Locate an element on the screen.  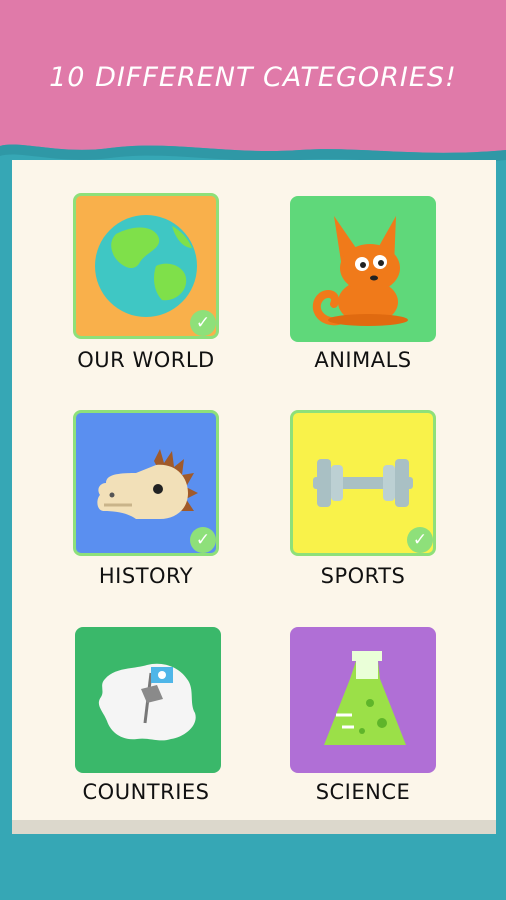
category-our-world-button: ✓ is located at coordinates (146, 266).